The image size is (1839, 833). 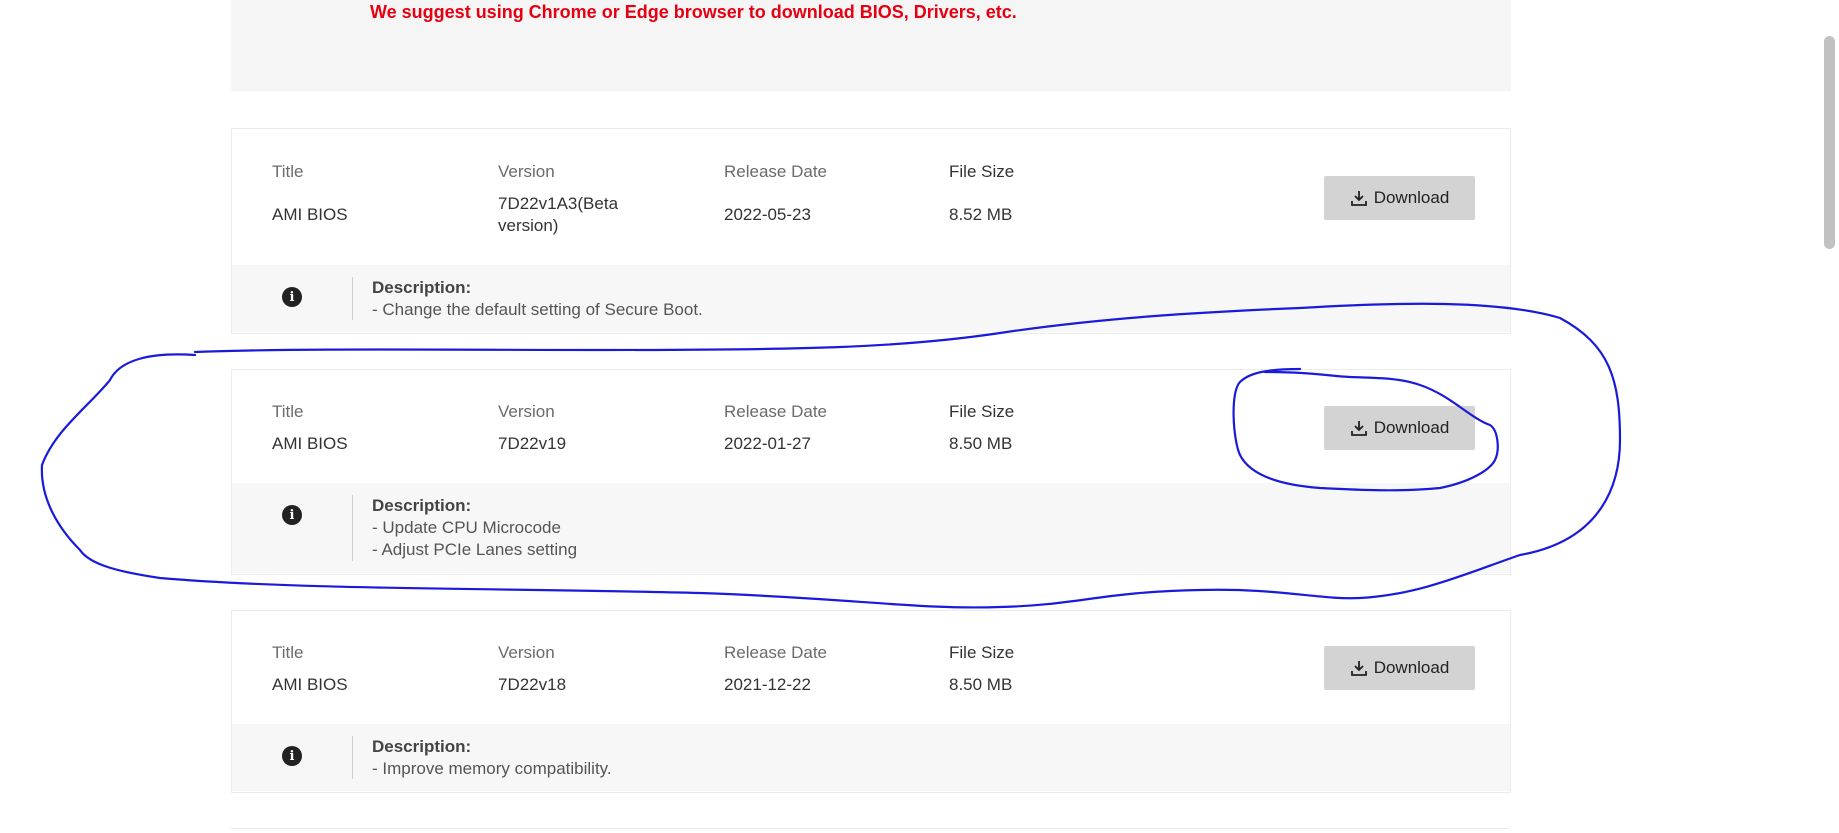 I want to click on description-line: - Update CPU Microcode, so click(x=466, y=527).